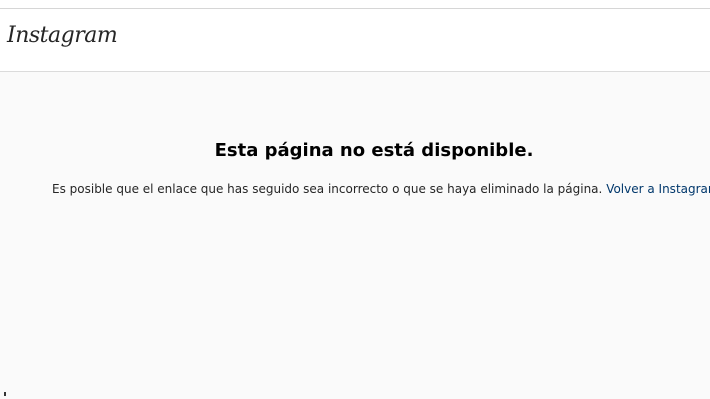 The image size is (710, 399). Describe the element at coordinates (374, 150) in the screenshot. I see `error-title: Esta página no está disponible.` at that location.